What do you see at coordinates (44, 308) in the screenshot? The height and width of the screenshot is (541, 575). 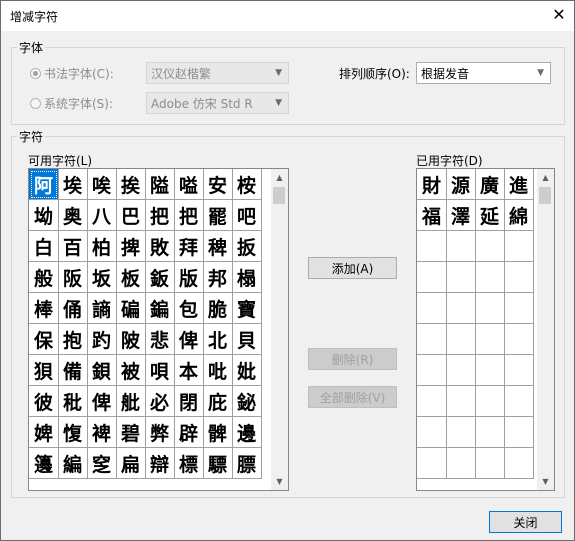 I see `available-char-cell: 棒` at bounding box center [44, 308].